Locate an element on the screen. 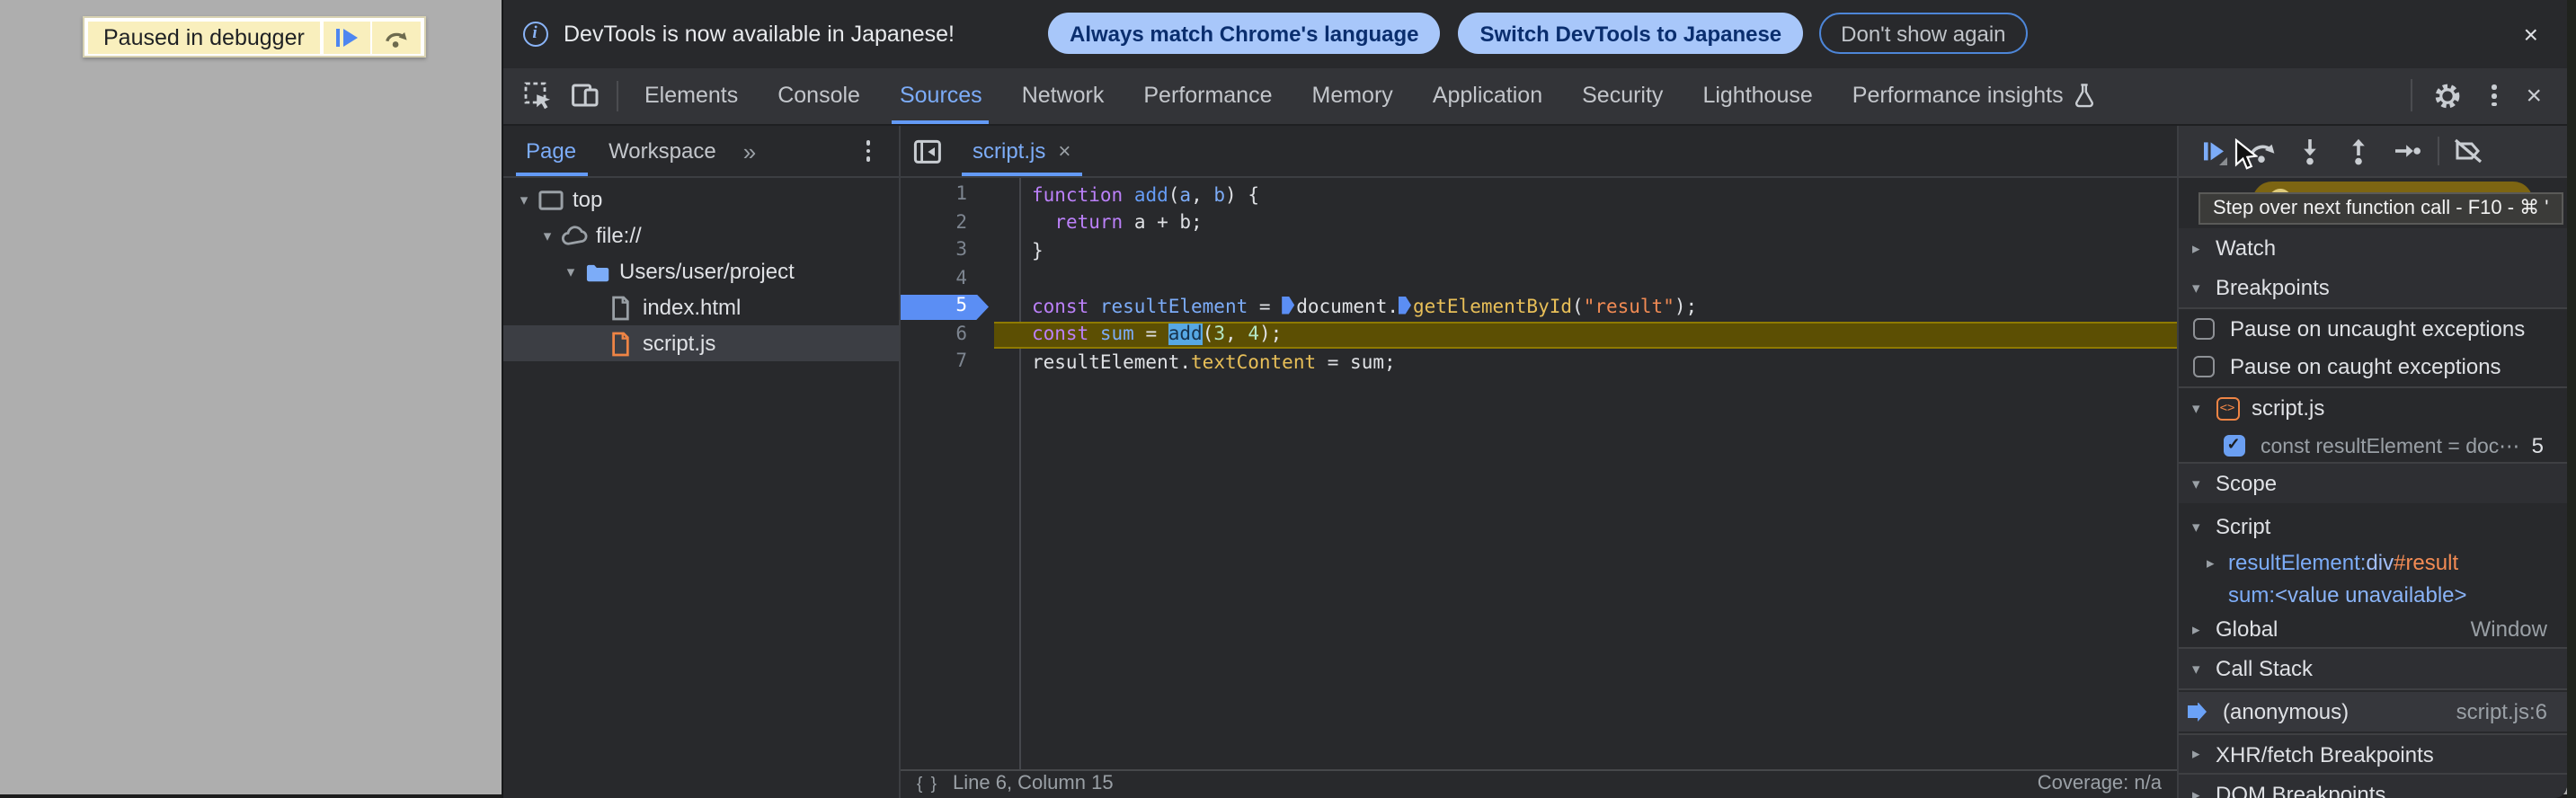  section-breakpoints: ▾ Breakpoints is located at coordinates (2372, 287).